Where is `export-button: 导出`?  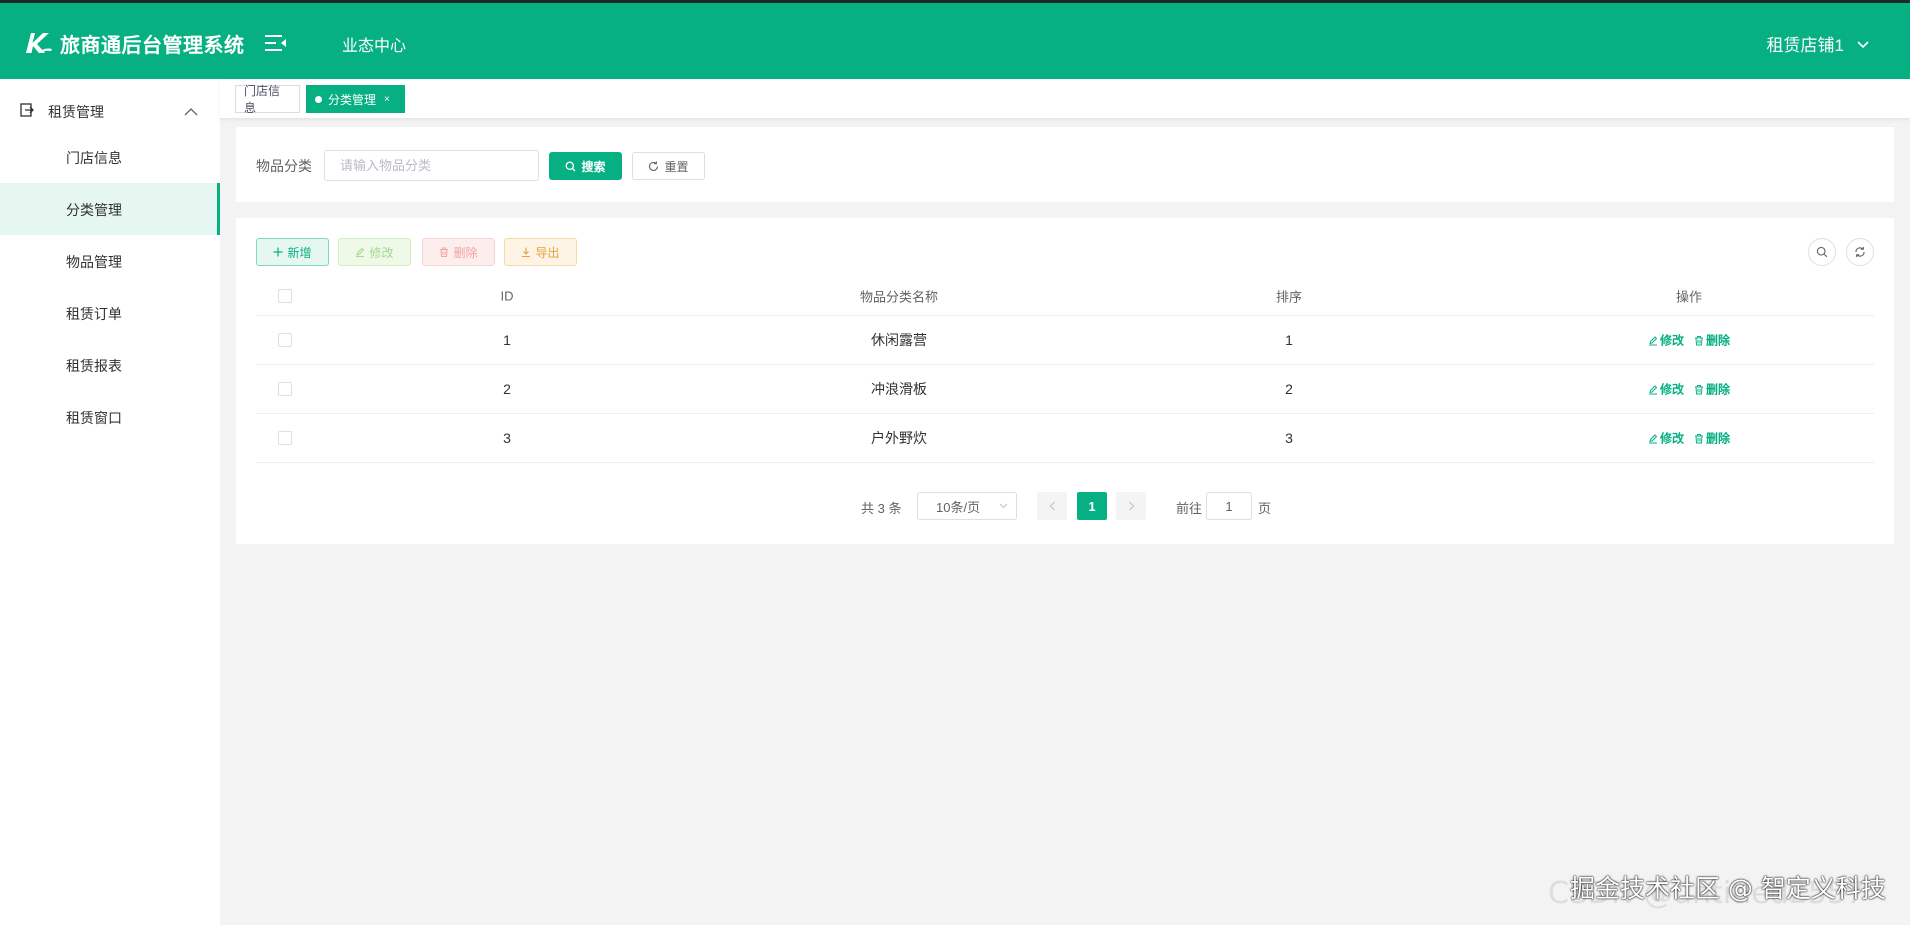 export-button: 导出 is located at coordinates (540, 252).